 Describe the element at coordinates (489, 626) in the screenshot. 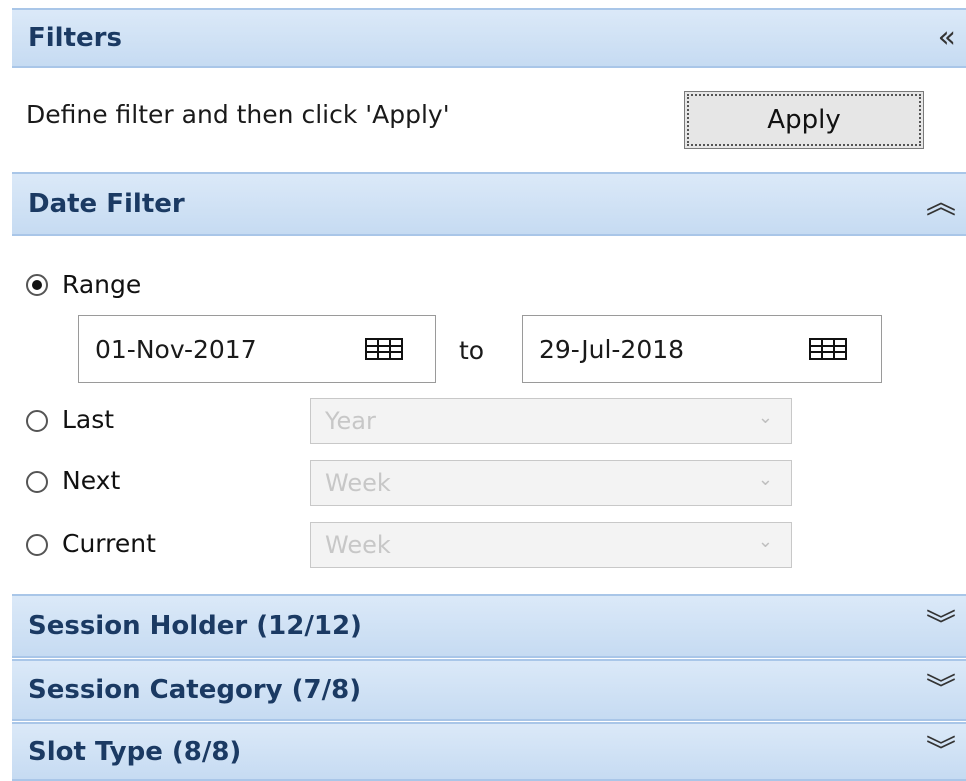

I see `session-holder-header: Session Holder (12/12) ︾` at that location.